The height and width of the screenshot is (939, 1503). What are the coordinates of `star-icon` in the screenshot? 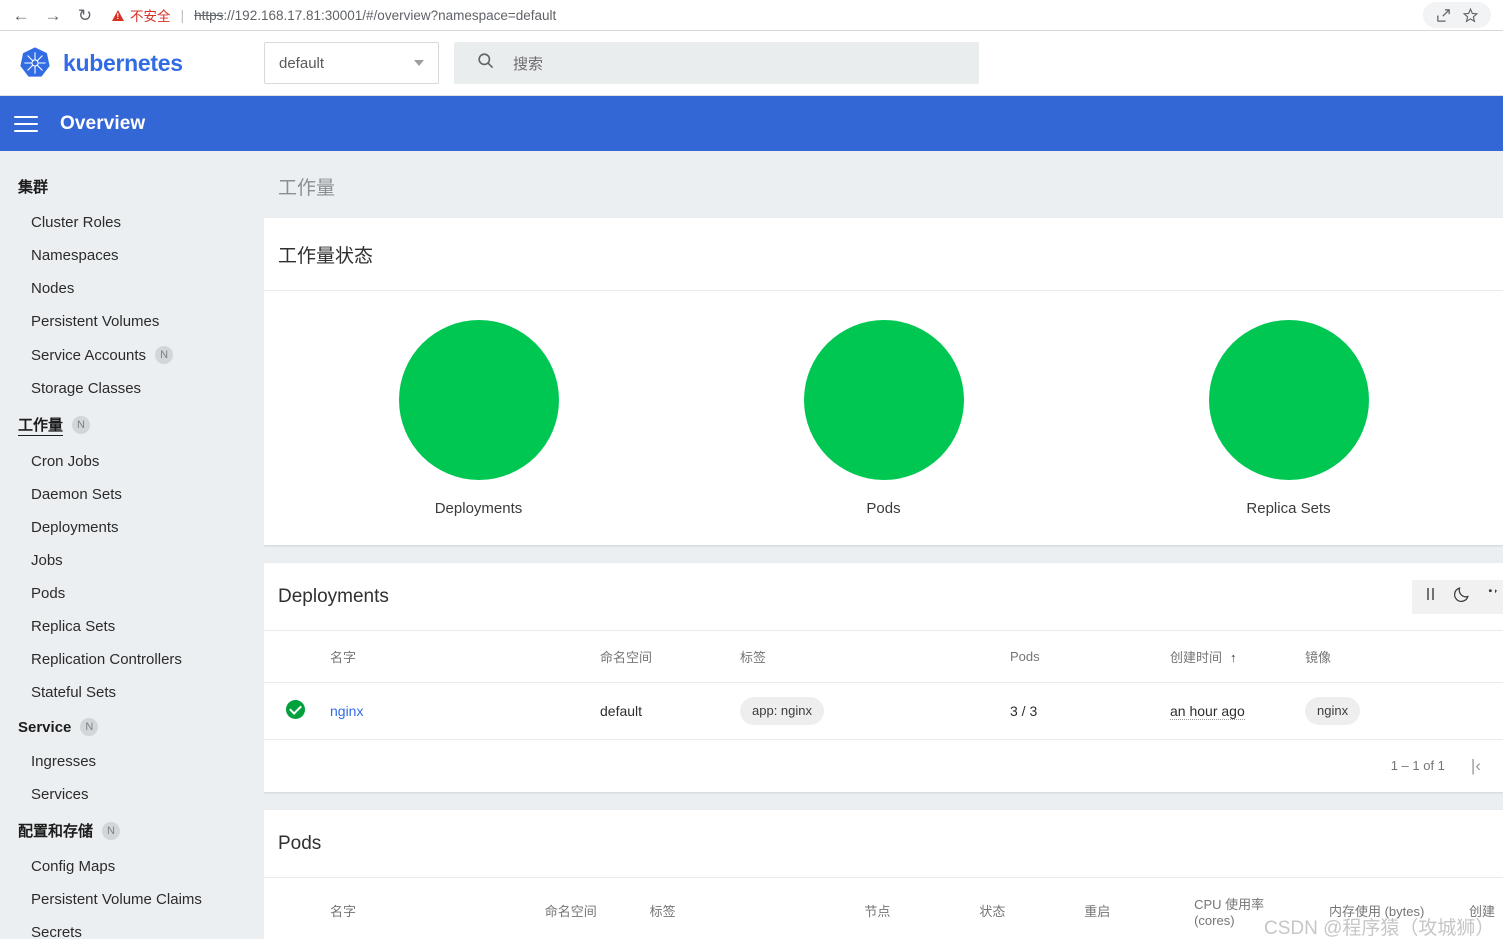 It's located at (1470, 15).